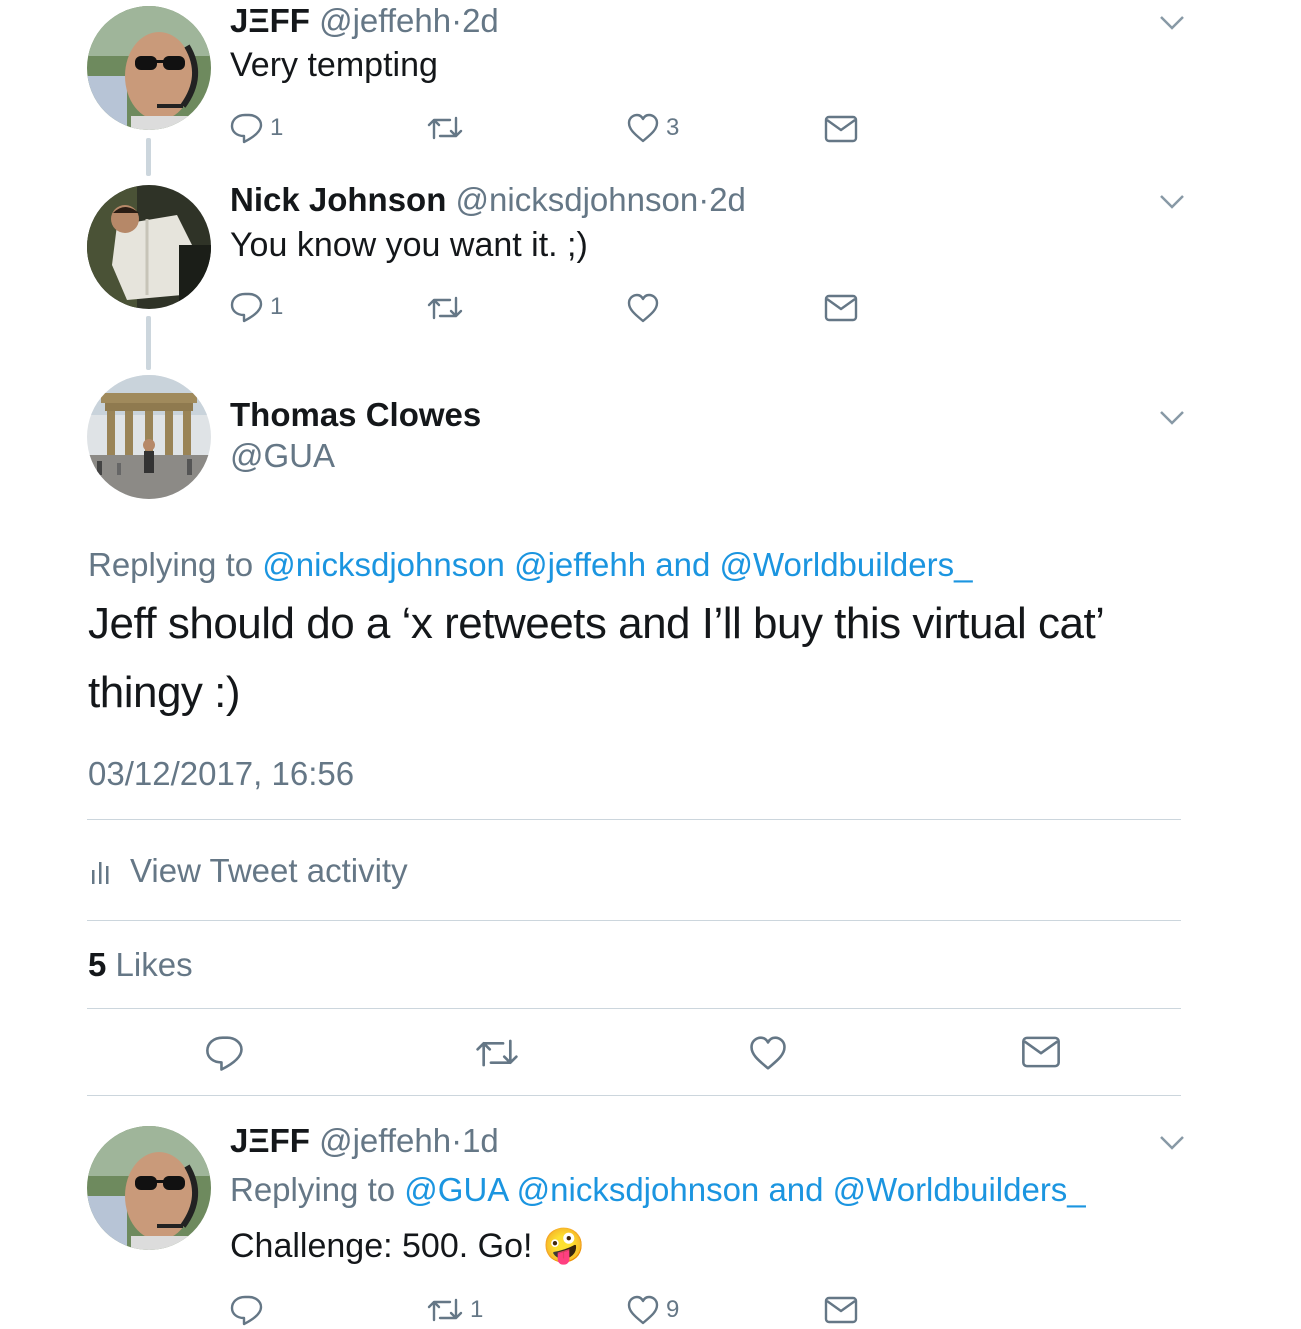 The image size is (1301, 1329). Describe the element at coordinates (338, 199) in the screenshot. I see `display-name: Nick Johnson` at that location.